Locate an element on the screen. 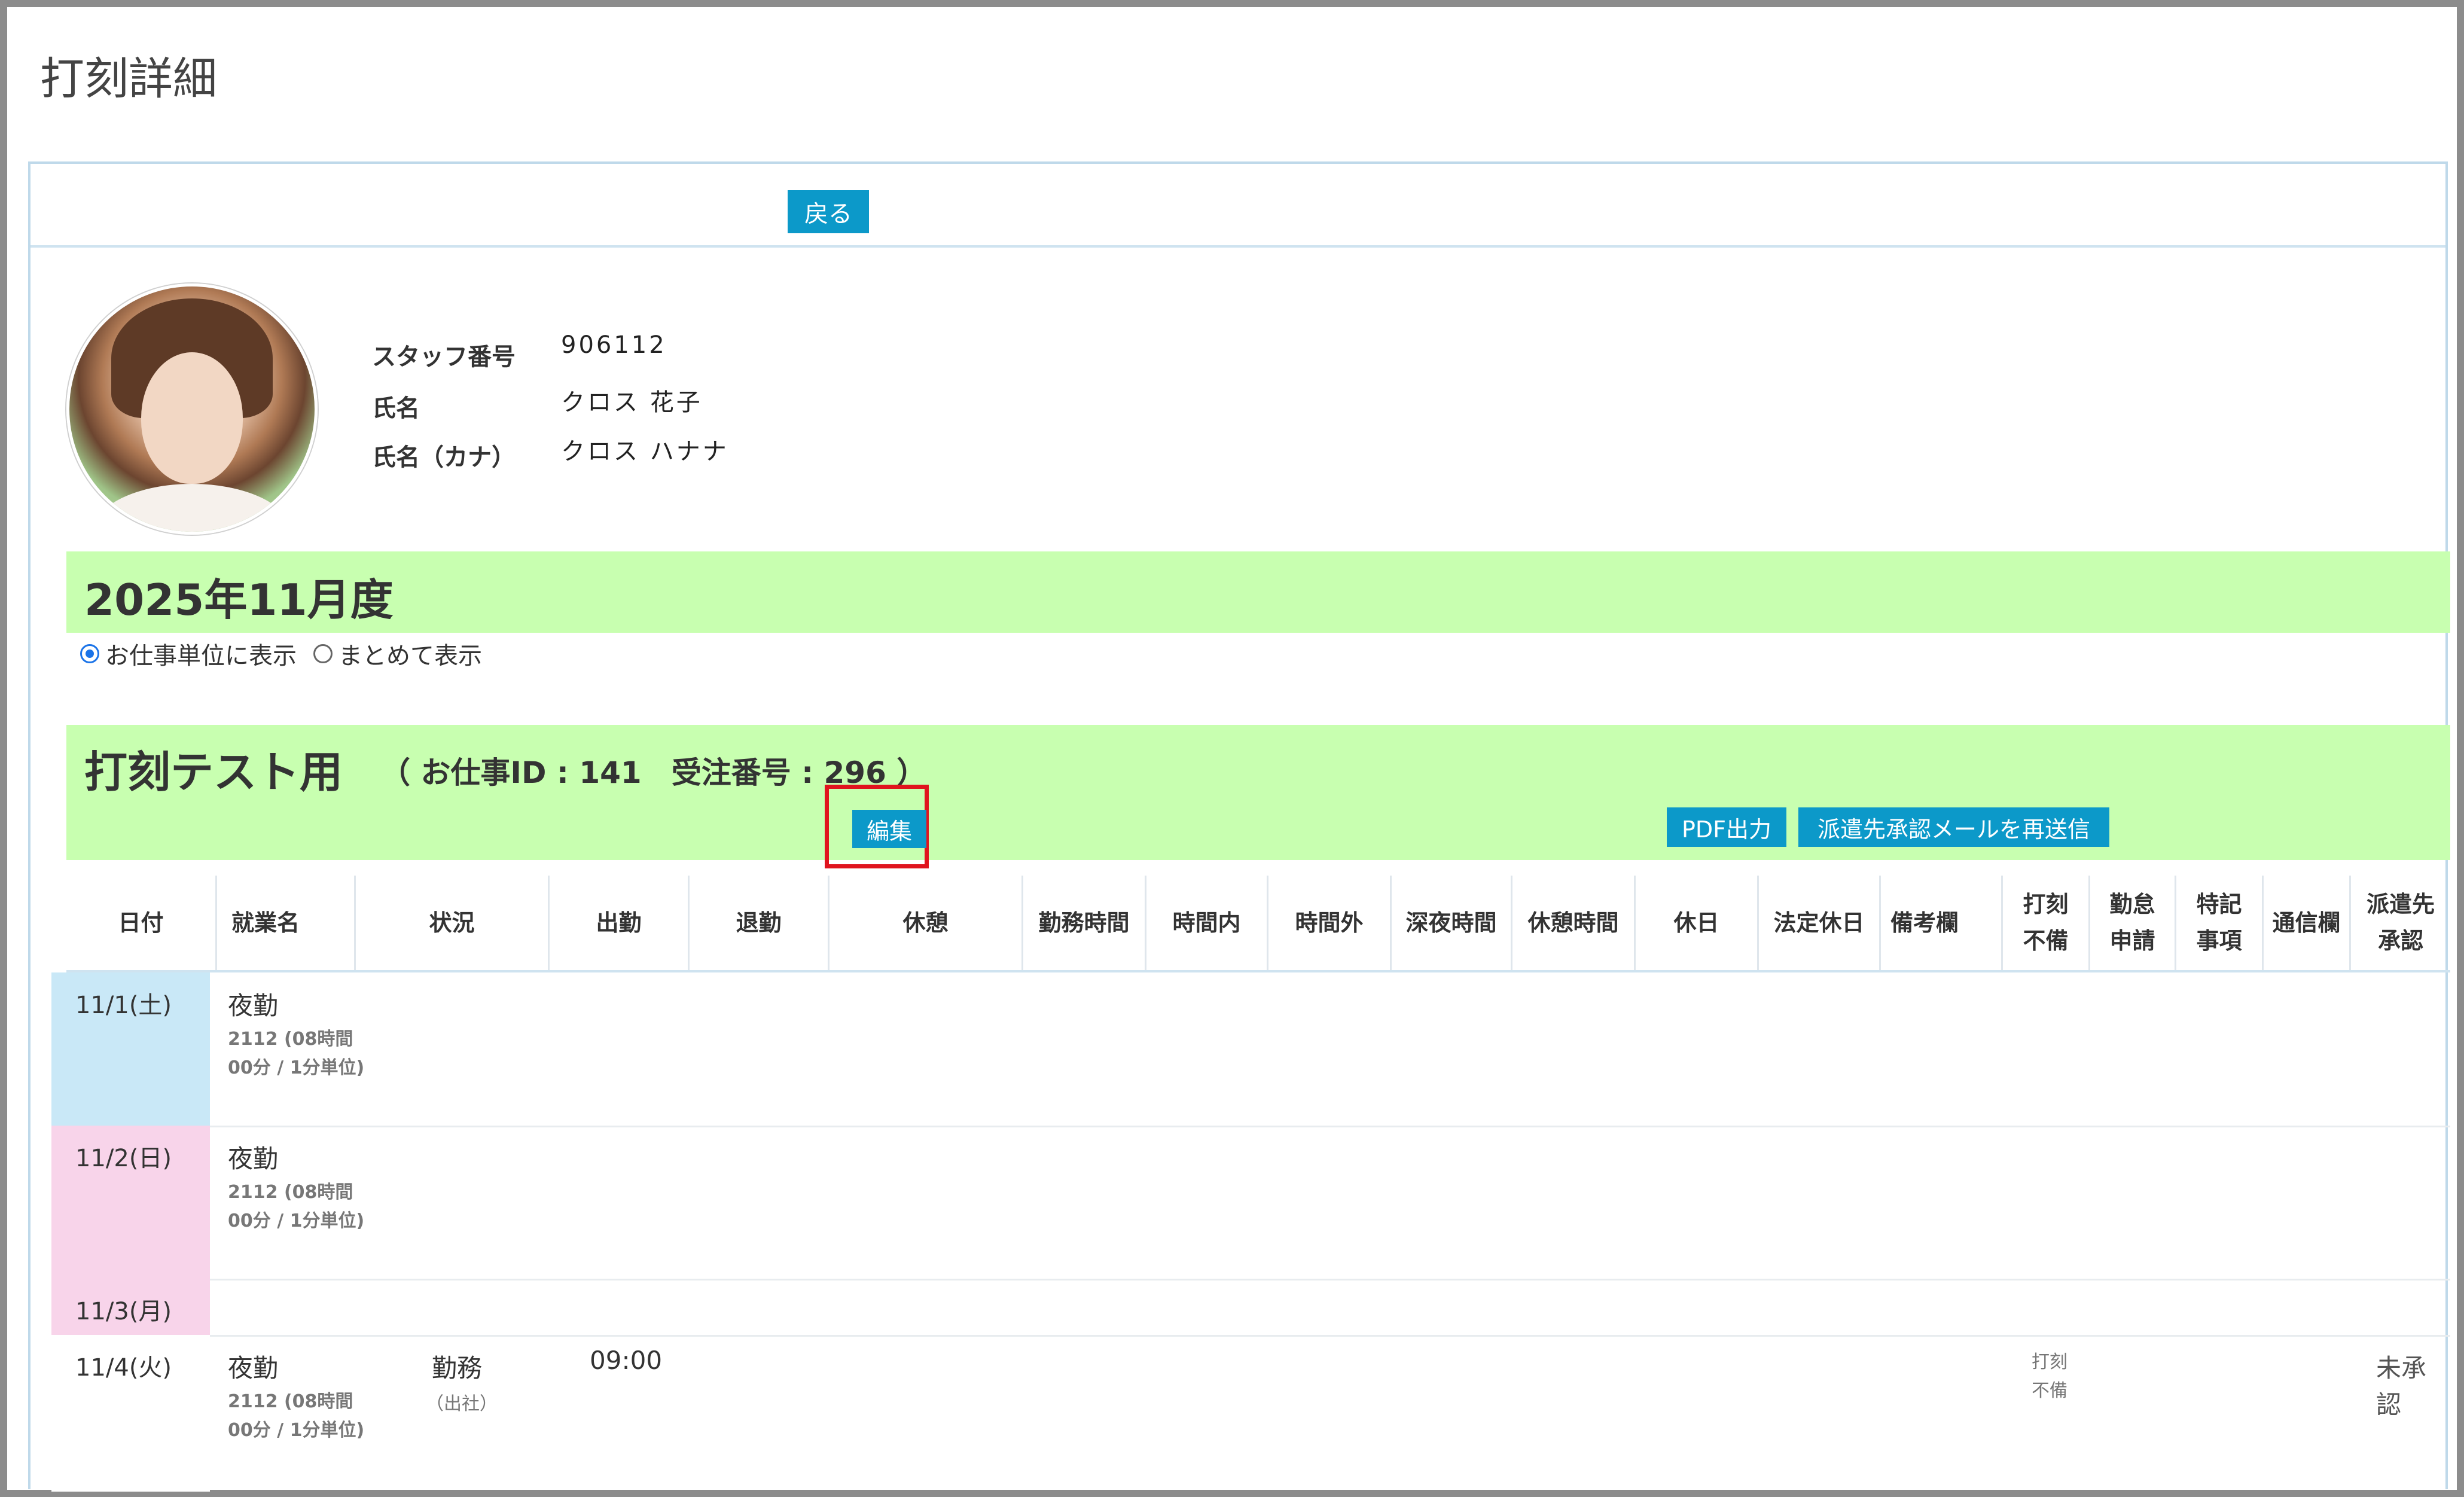 The image size is (2464, 1497). col-break: 休憩 is located at coordinates (926, 923).